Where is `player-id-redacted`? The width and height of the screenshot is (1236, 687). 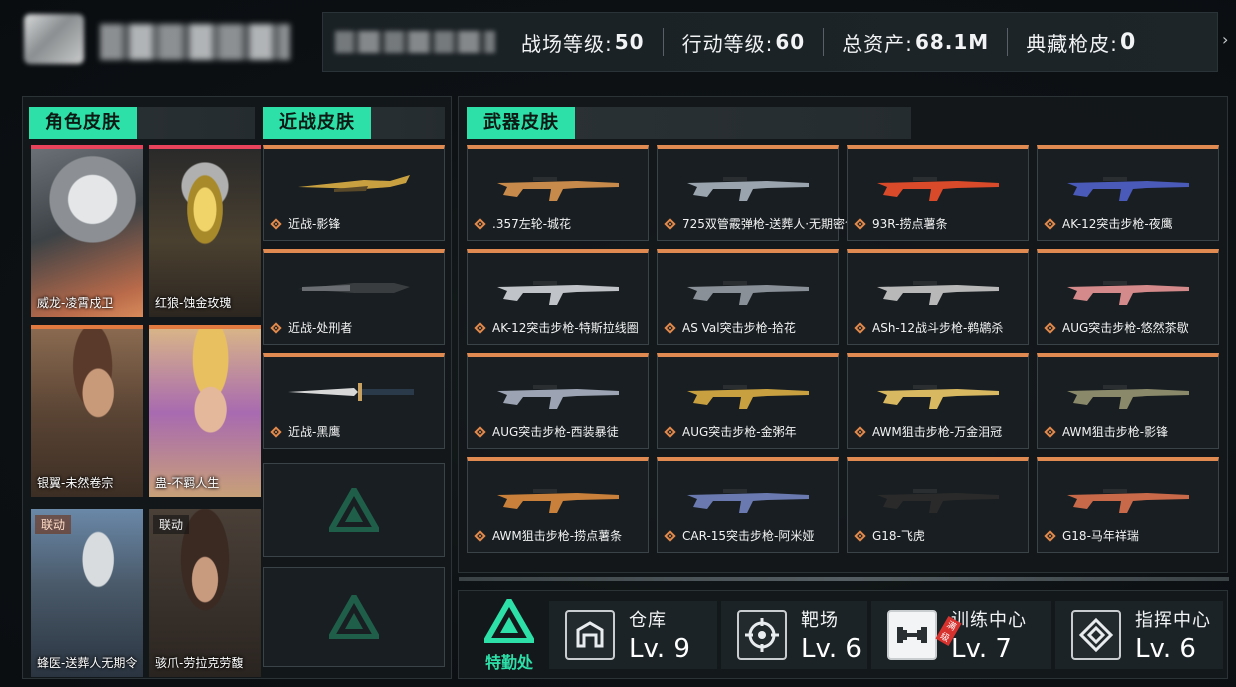 player-id-redacted is located at coordinates (415, 42).